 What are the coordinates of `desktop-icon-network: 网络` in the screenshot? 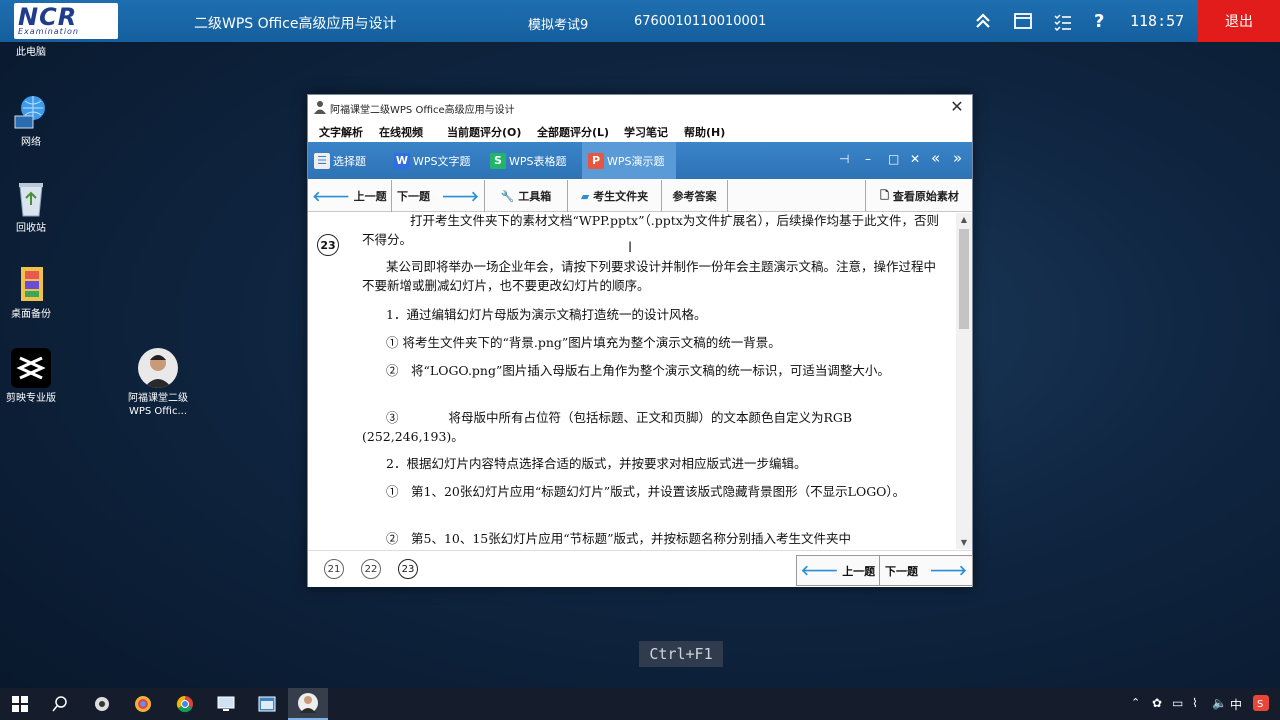 It's located at (33, 120).